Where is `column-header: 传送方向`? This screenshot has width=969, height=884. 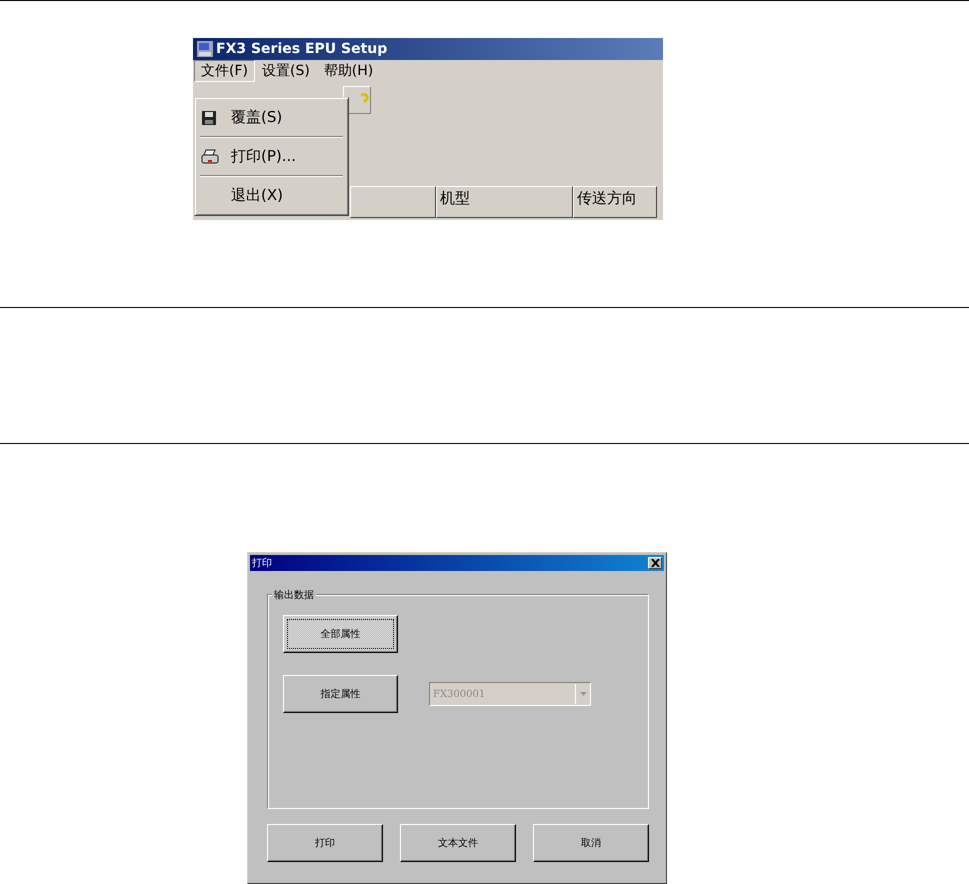
column-header: 传送方向 is located at coordinates (615, 202).